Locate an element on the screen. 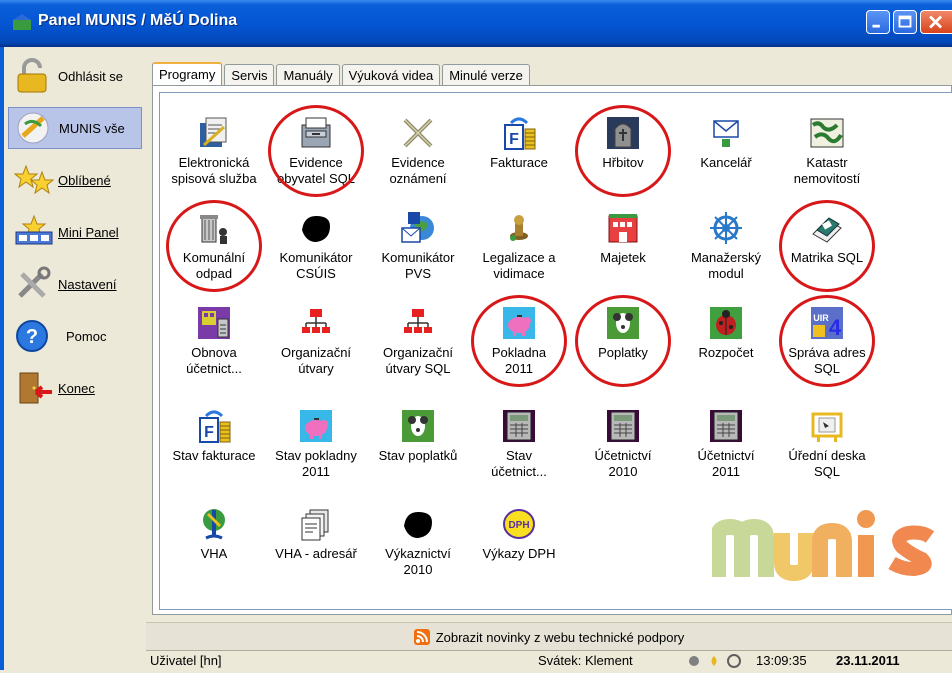  app-label: Pokladna 2011 is located at coordinates (519, 360).